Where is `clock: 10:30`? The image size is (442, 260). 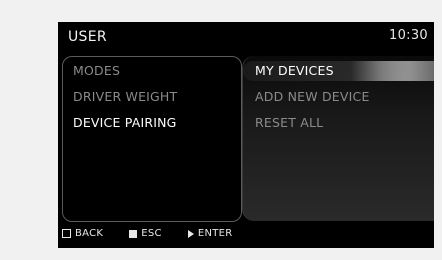 clock: 10:30 is located at coordinates (408, 35).